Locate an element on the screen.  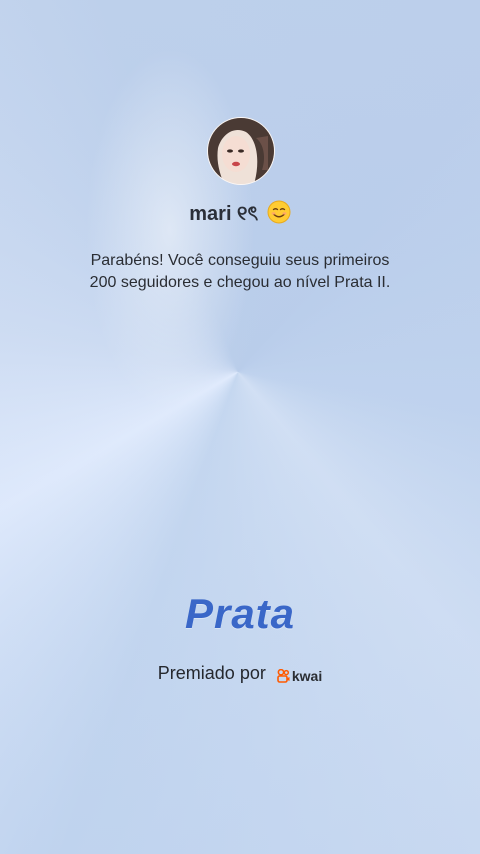
kwai-brand-text: kwai is located at coordinates (307, 676).